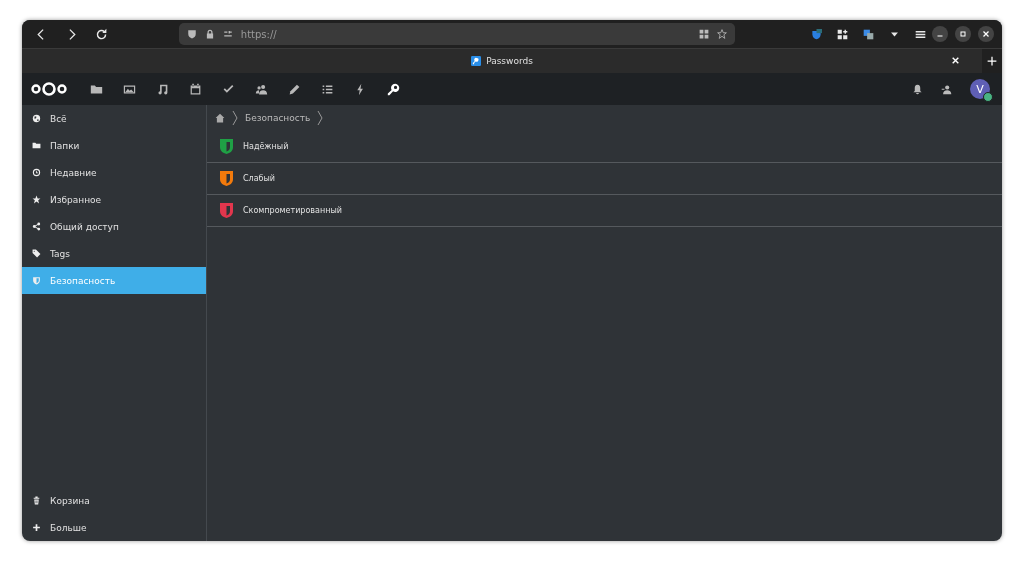  What do you see at coordinates (114, 226) in the screenshot?
I see `sidebar-item: Общий доступ` at bounding box center [114, 226].